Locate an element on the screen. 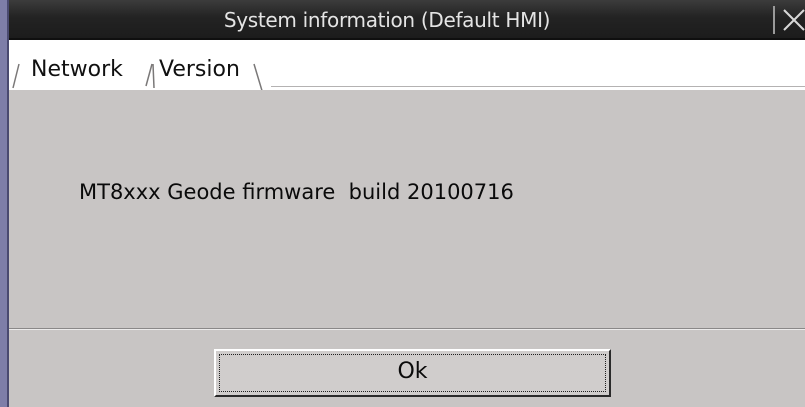 Image resolution: width=805 pixels, height=407 pixels. window-title: System information (Default HMI) is located at coordinates (387, 20).